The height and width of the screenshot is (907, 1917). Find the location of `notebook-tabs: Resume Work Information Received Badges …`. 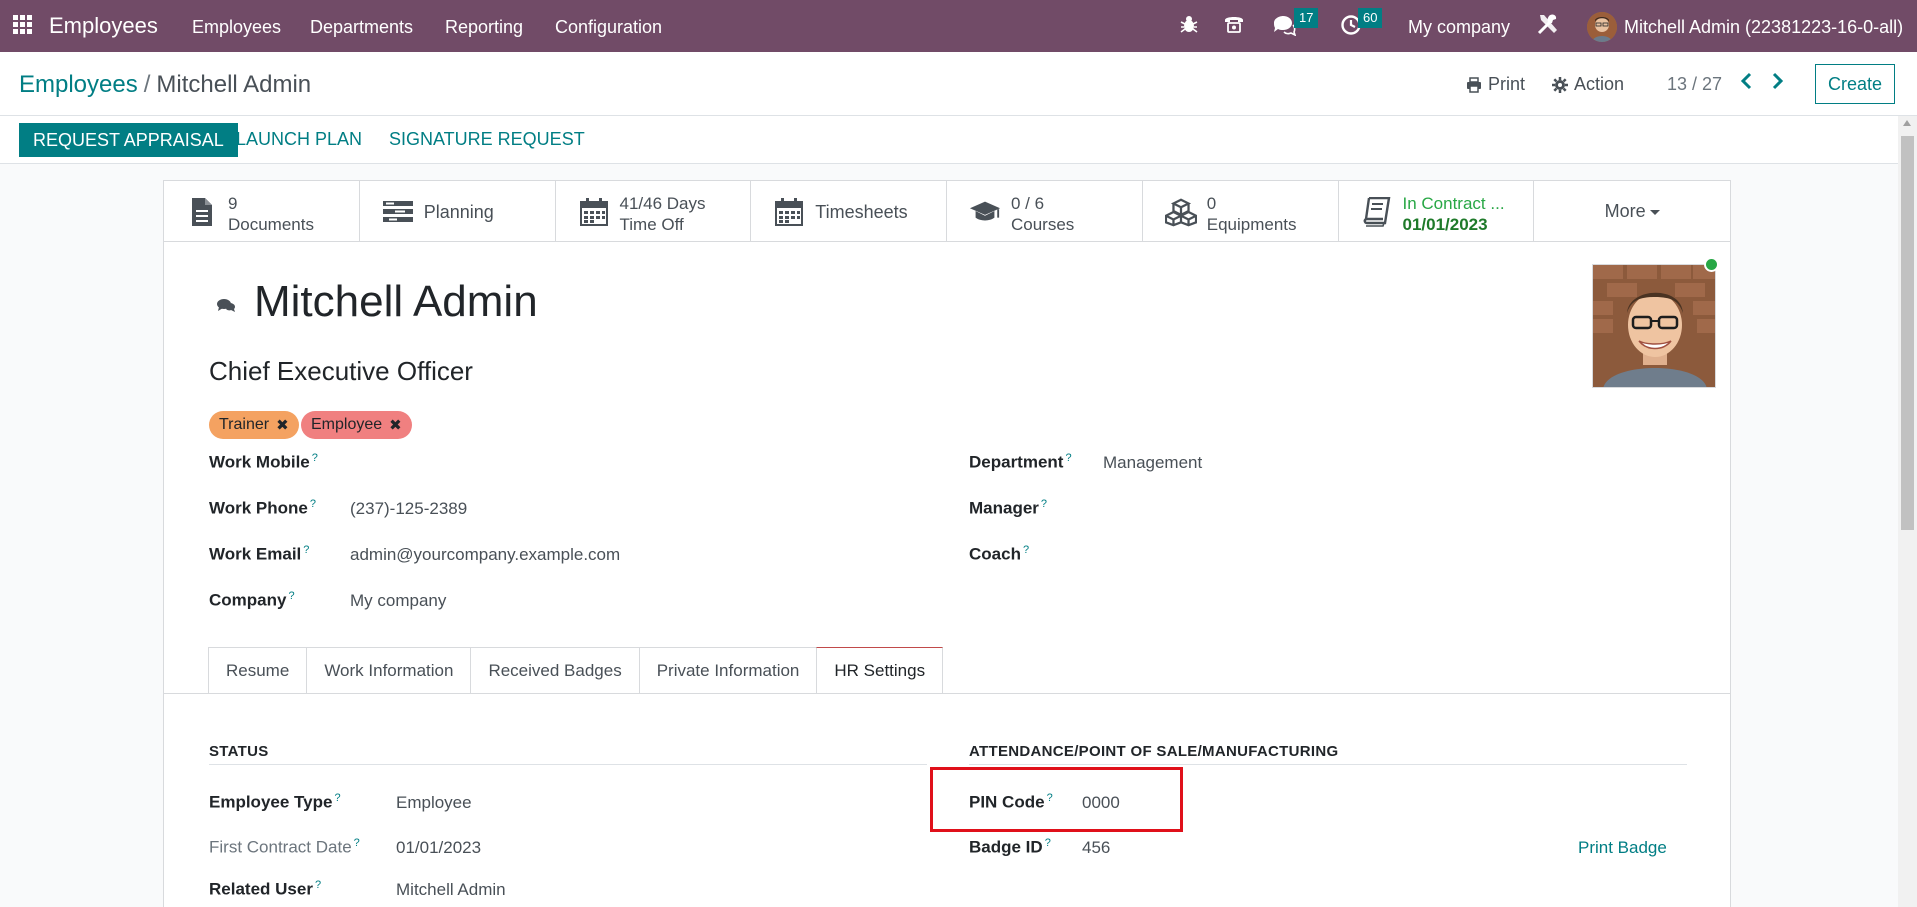

notebook-tabs: Resume Work Information Received Badges … is located at coordinates (576, 670).